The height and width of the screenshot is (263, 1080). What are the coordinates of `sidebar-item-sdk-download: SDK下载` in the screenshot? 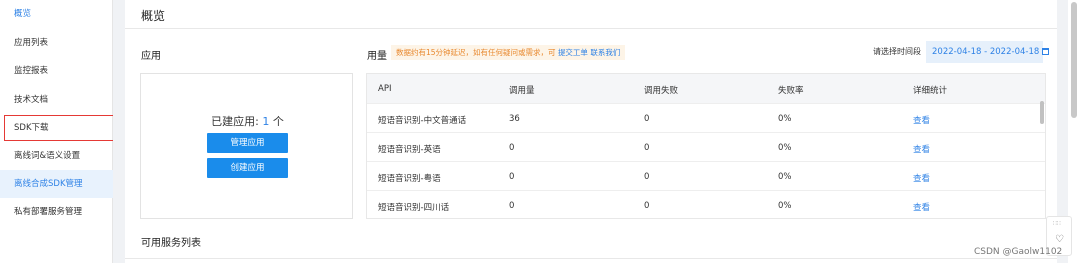 It's located at (56, 128).